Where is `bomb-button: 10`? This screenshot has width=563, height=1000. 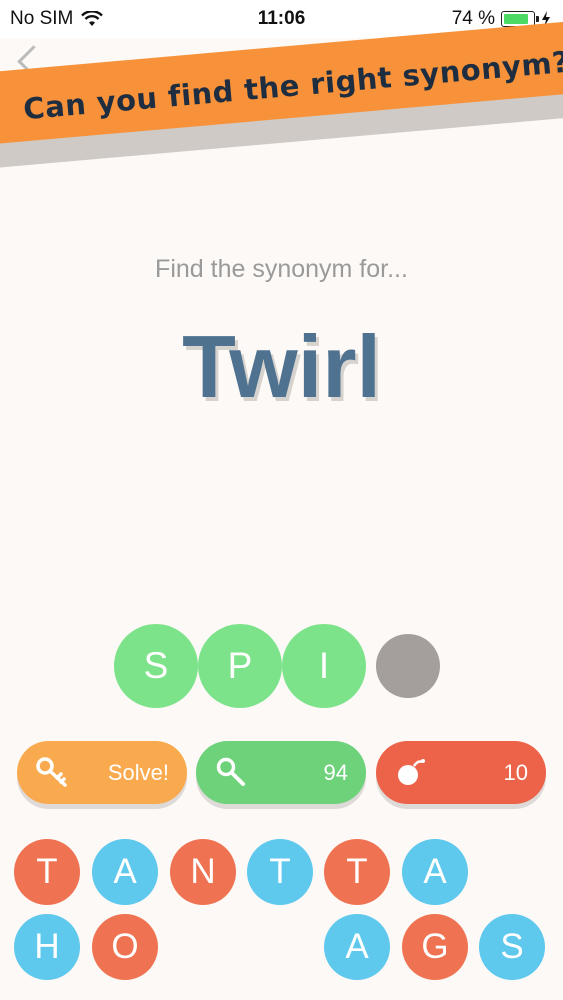
bomb-button: 10 is located at coordinates (461, 772).